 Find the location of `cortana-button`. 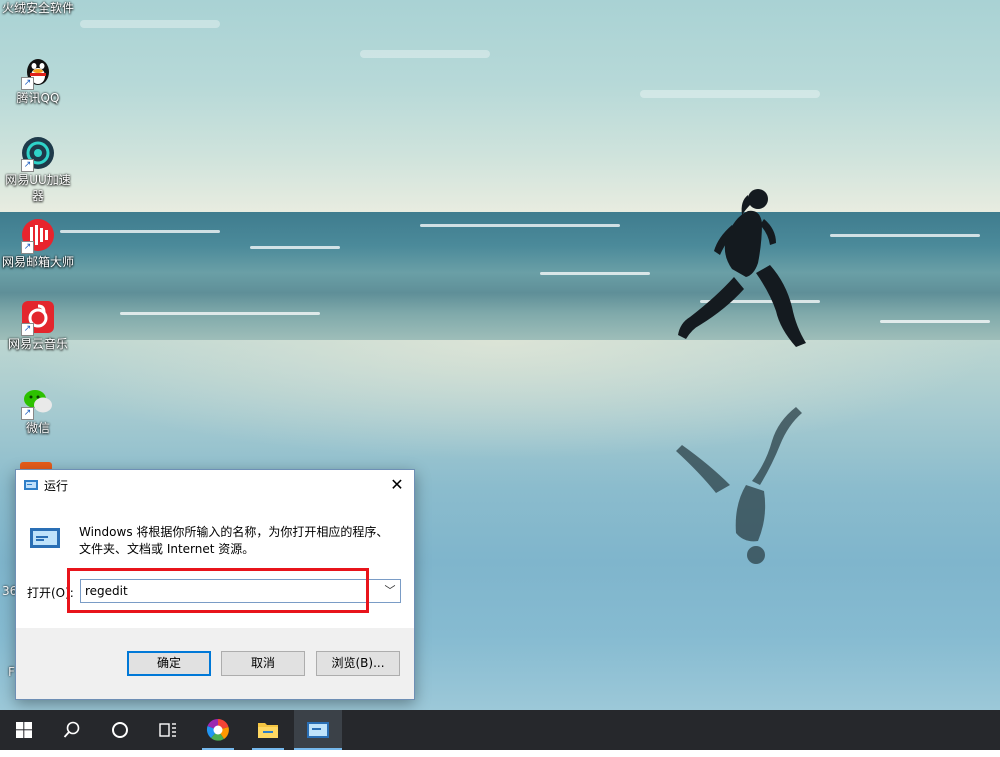

cortana-button is located at coordinates (120, 730).